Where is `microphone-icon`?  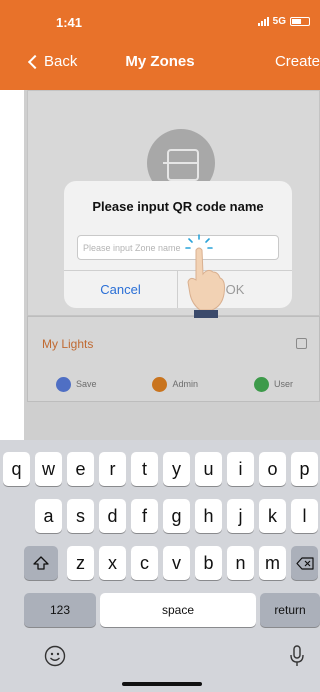
microphone-icon is located at coordinates (297, 656).